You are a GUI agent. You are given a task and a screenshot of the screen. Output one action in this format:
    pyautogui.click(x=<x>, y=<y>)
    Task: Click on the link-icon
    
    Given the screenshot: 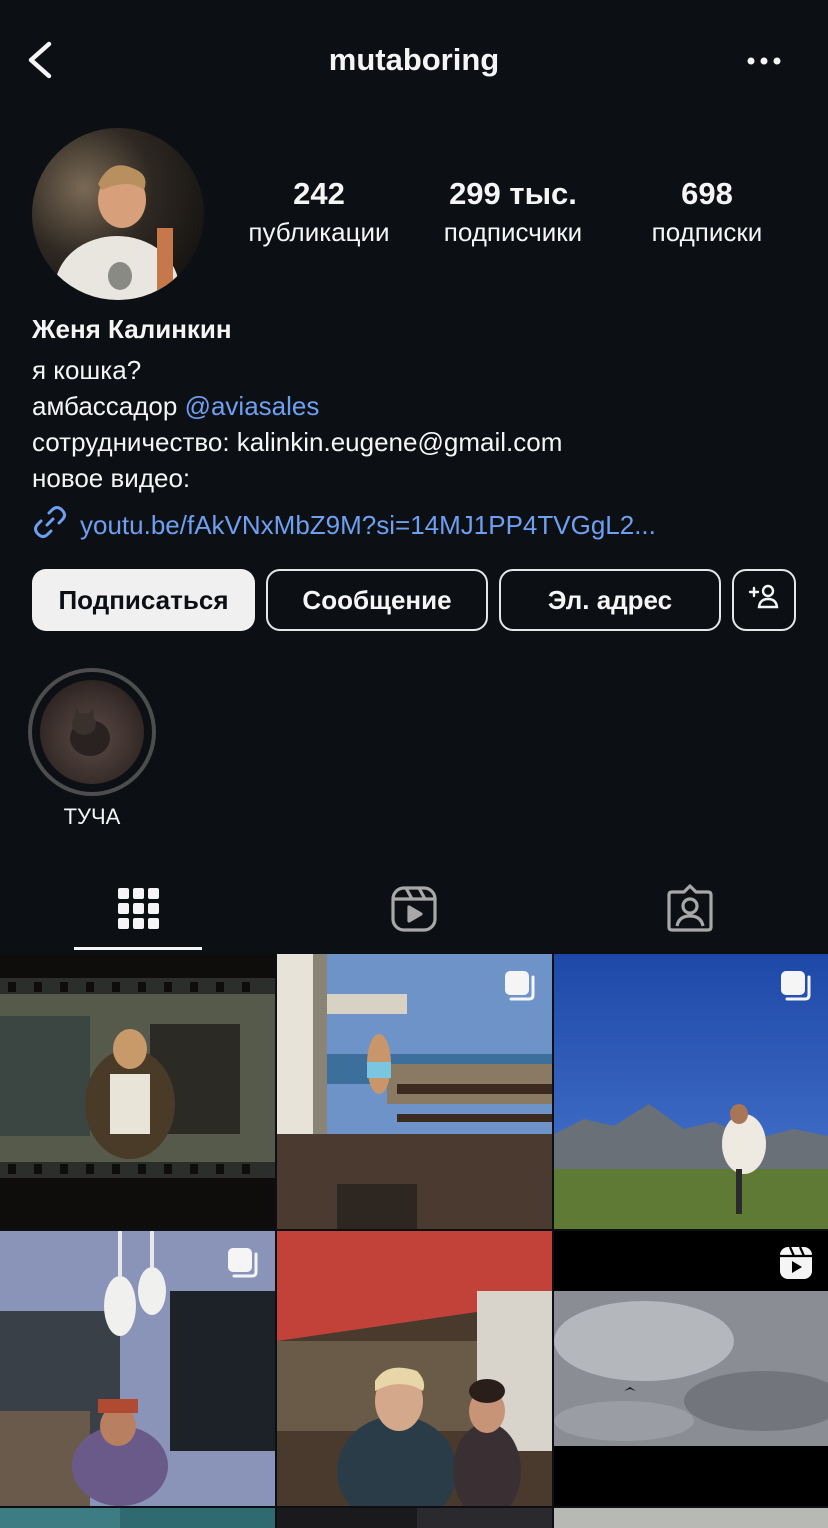 What is the action you would take?
    pyautogui.click(x=50, y=525)
    